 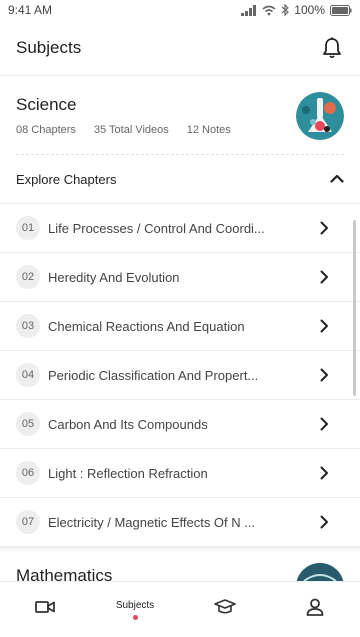 I want to click on chapter-item: 03 Chemical Reactions And Equation, so click(x=180, y=326).